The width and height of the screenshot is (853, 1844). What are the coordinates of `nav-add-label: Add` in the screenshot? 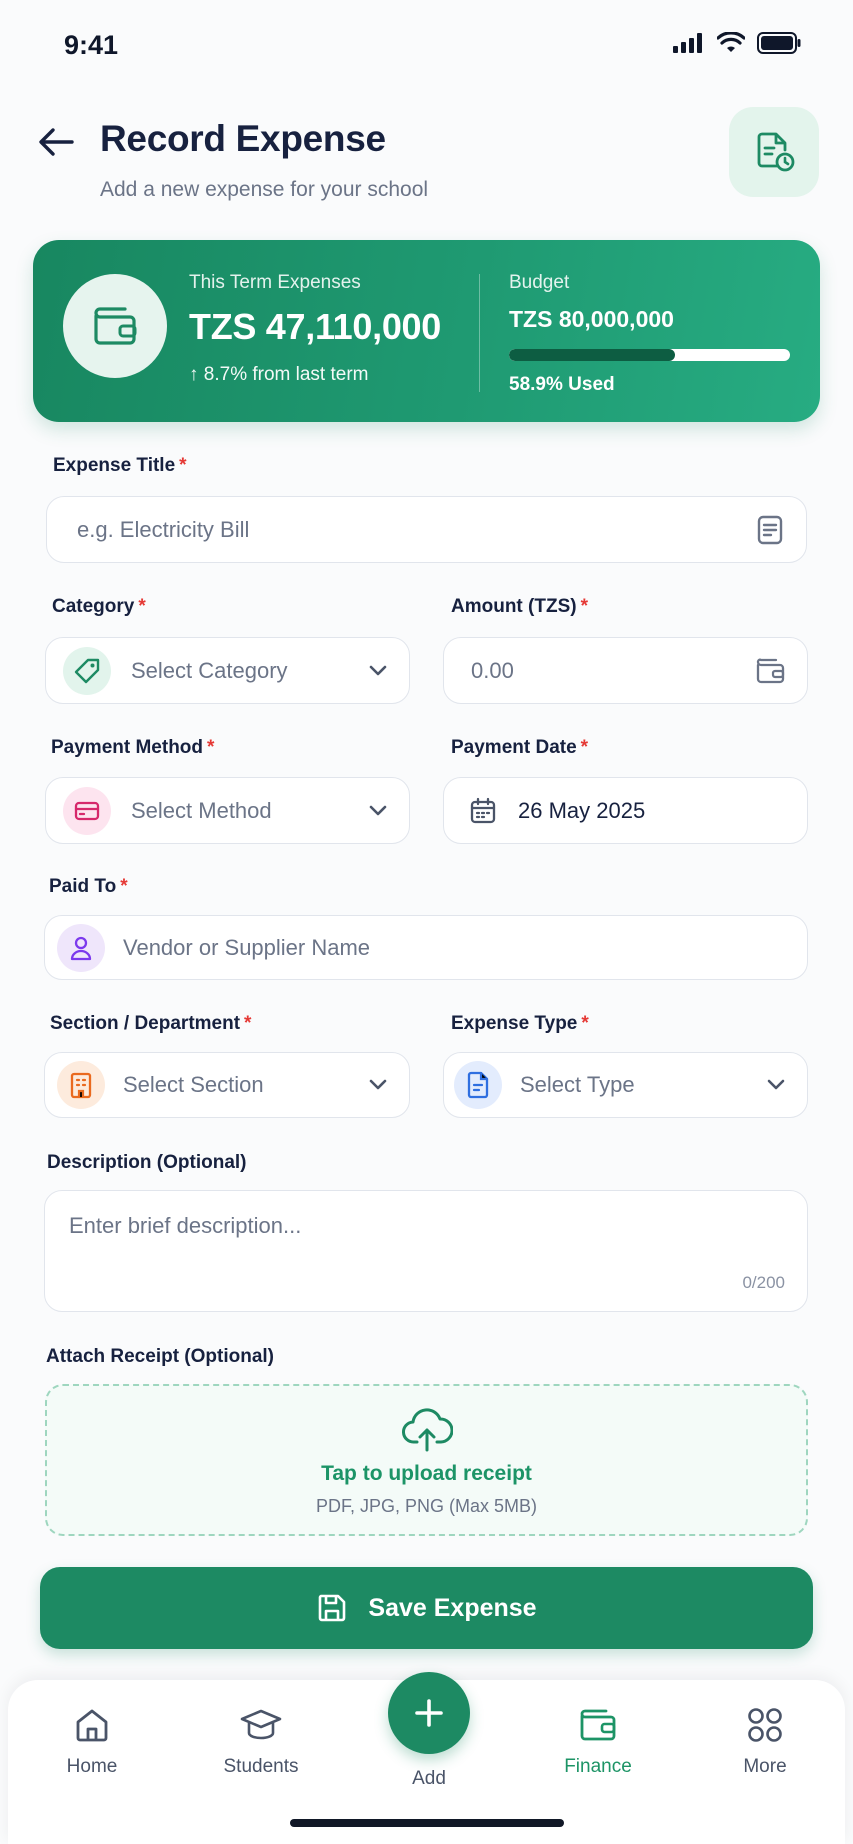 It's located at (429, 1778).